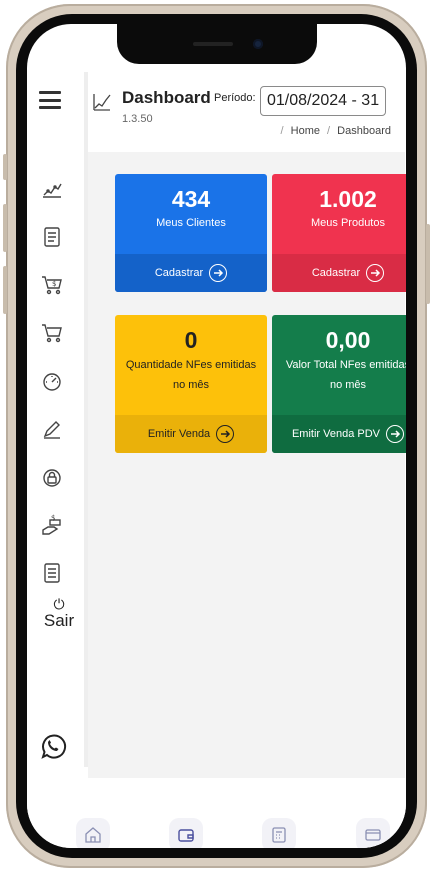 The image size is (433, 871). I want to click on cadastrar-produtos-button: Cadastrar, so click(339, 273).